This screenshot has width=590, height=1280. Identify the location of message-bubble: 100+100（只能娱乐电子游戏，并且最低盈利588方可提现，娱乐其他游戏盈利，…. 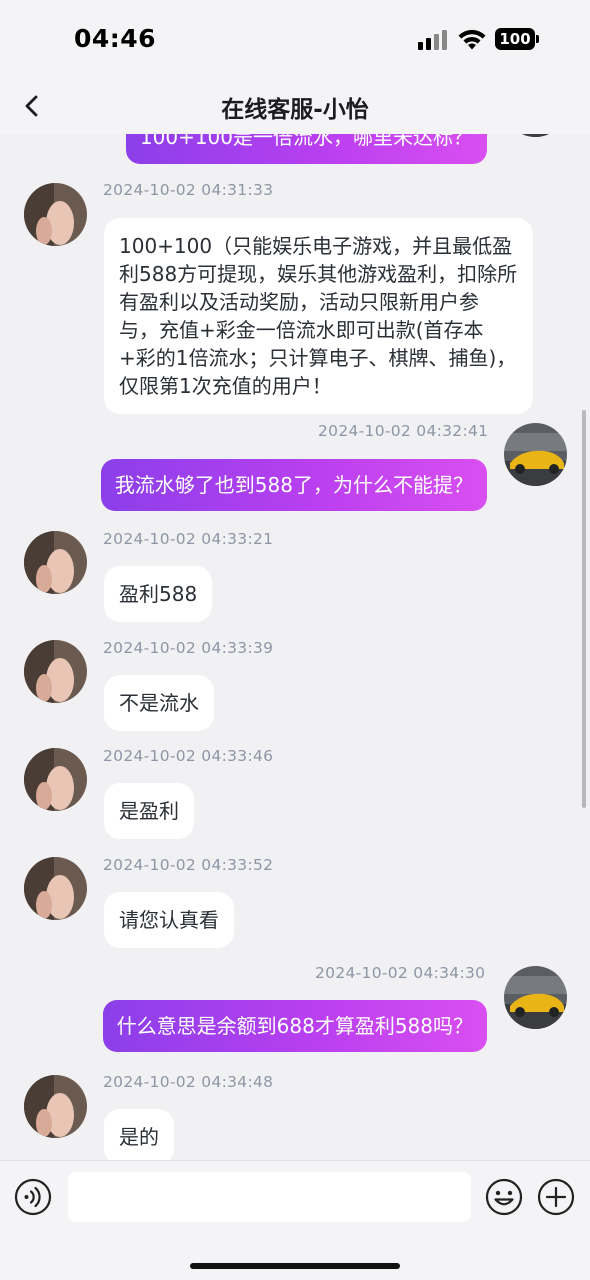
(318, 316).